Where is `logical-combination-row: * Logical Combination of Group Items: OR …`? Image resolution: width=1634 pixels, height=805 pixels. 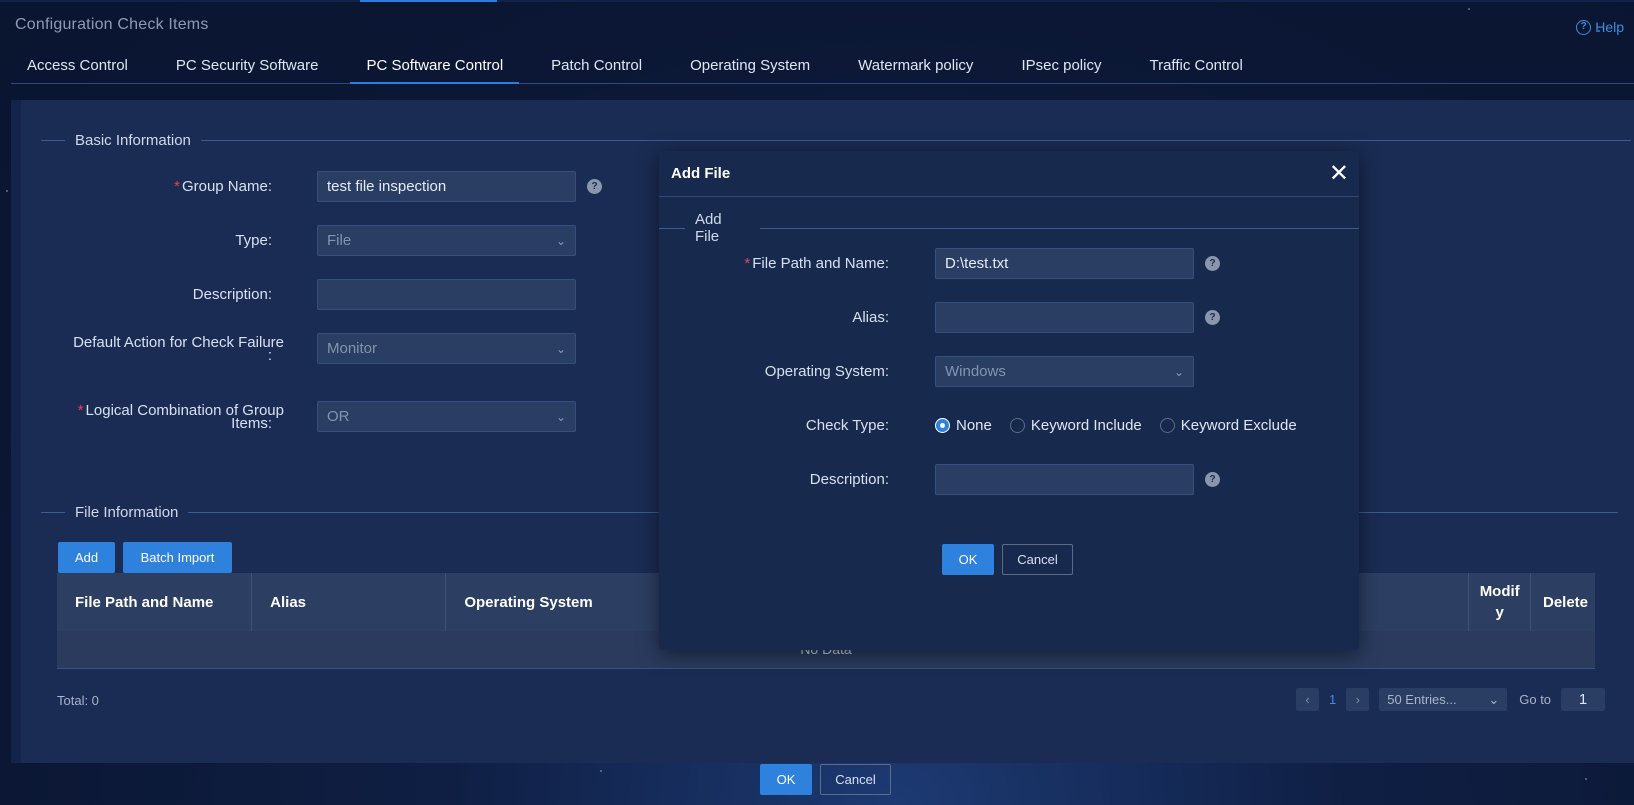 logical-combination-row: * Logical Combination of Group Items: OR … is located at coordinates (308, 416).